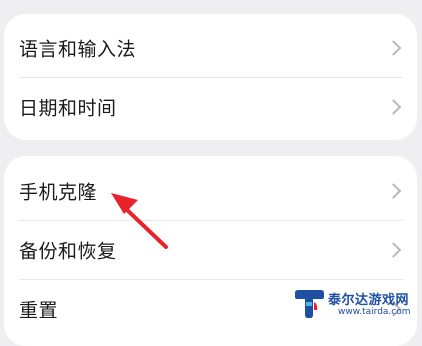  I want to click on settings-item-label: 重置, so click(39, 310).